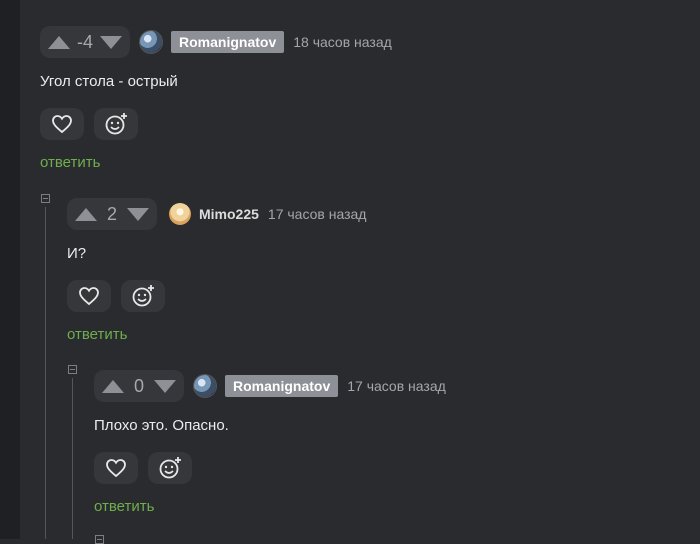  I want to click on vote-score: 2, so click(111, 213).